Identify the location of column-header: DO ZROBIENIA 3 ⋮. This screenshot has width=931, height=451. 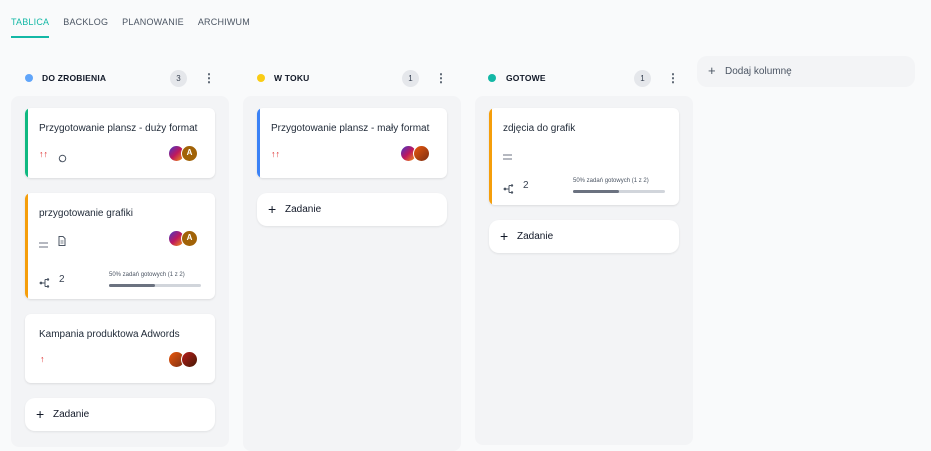
(120, 79).